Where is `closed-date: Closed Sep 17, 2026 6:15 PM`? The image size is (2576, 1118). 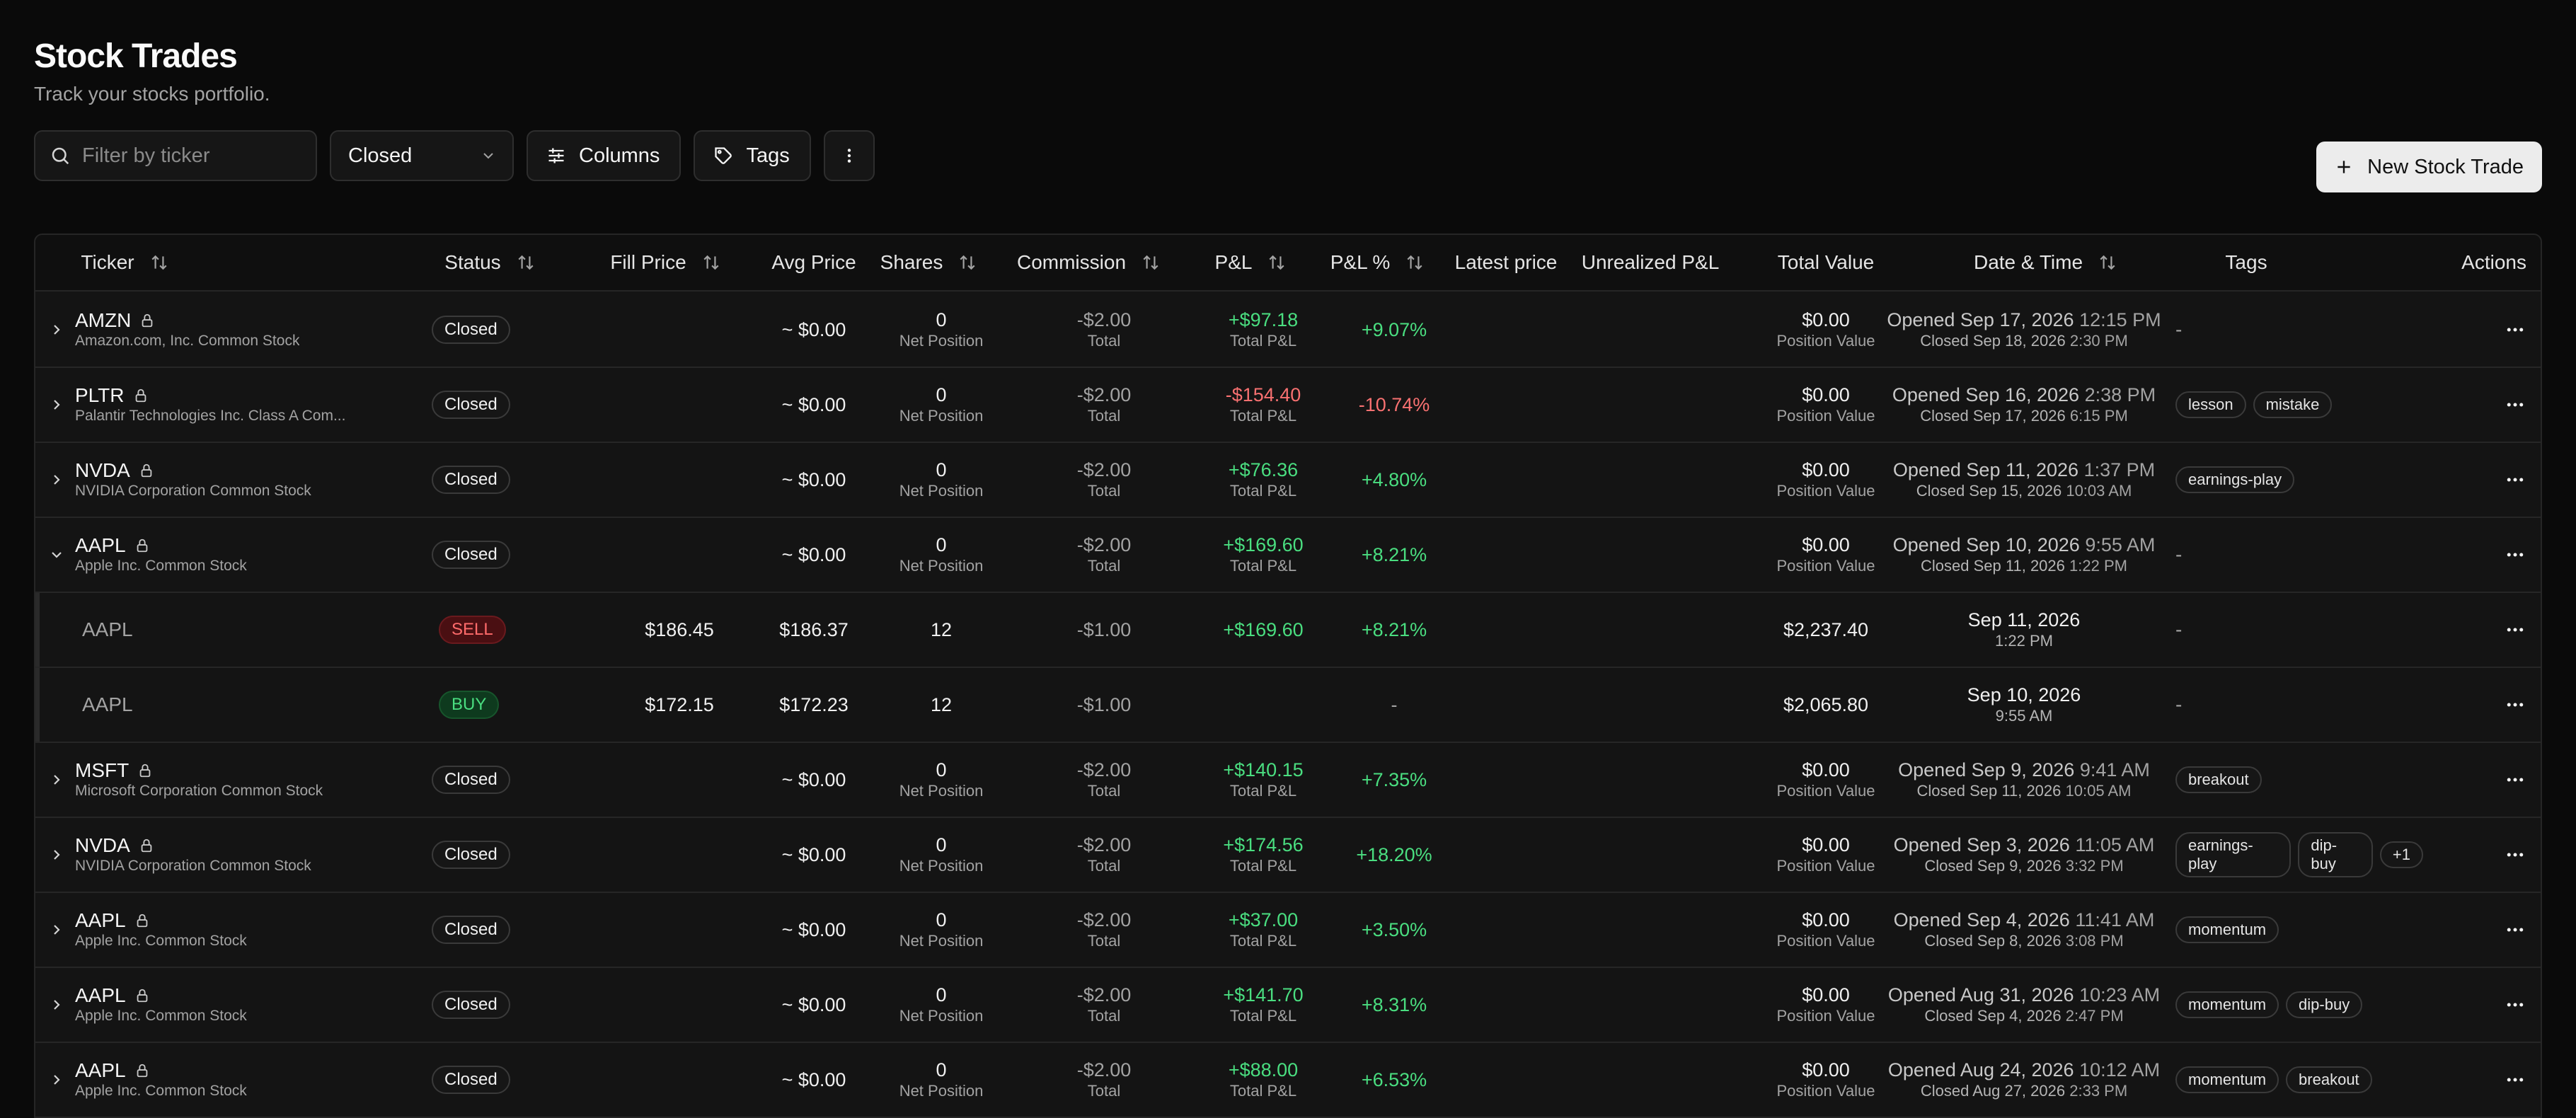 closed-date: Closed Sep 17, 2026 6:15 PM is located at coordinates (2024, 416).